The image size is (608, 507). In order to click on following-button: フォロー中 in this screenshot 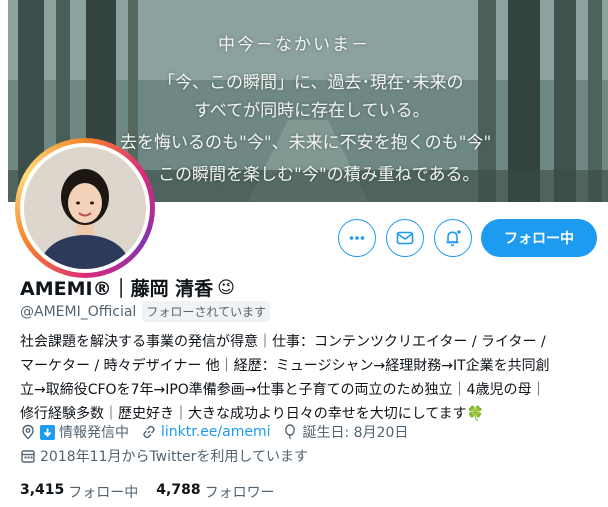, I will do `click(539, 238)`.